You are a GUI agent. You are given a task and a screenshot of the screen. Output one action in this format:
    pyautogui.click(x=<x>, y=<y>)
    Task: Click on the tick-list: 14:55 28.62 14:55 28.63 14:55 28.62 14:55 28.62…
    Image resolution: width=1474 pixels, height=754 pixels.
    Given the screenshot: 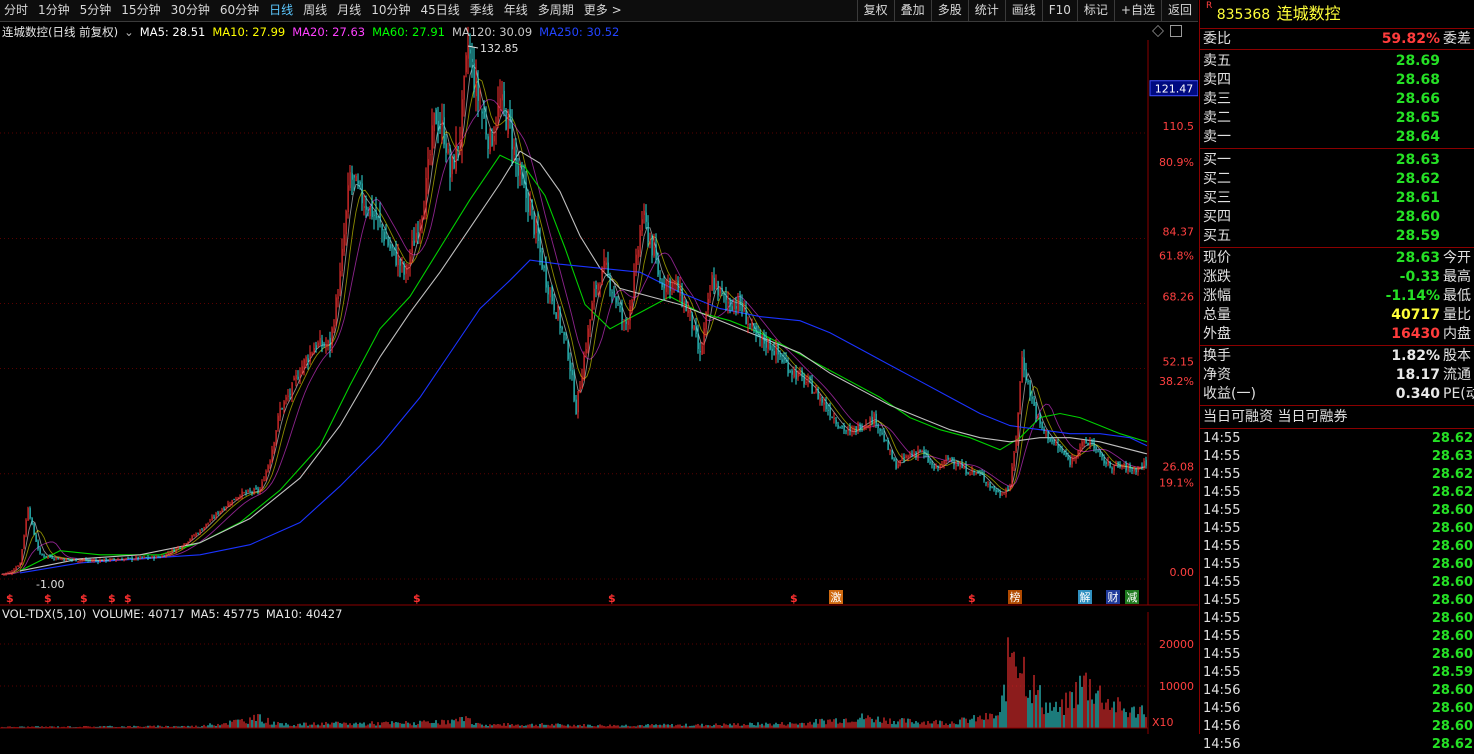 What is the action you would take?
    pyautogui.click(x=1337, y=591)
    